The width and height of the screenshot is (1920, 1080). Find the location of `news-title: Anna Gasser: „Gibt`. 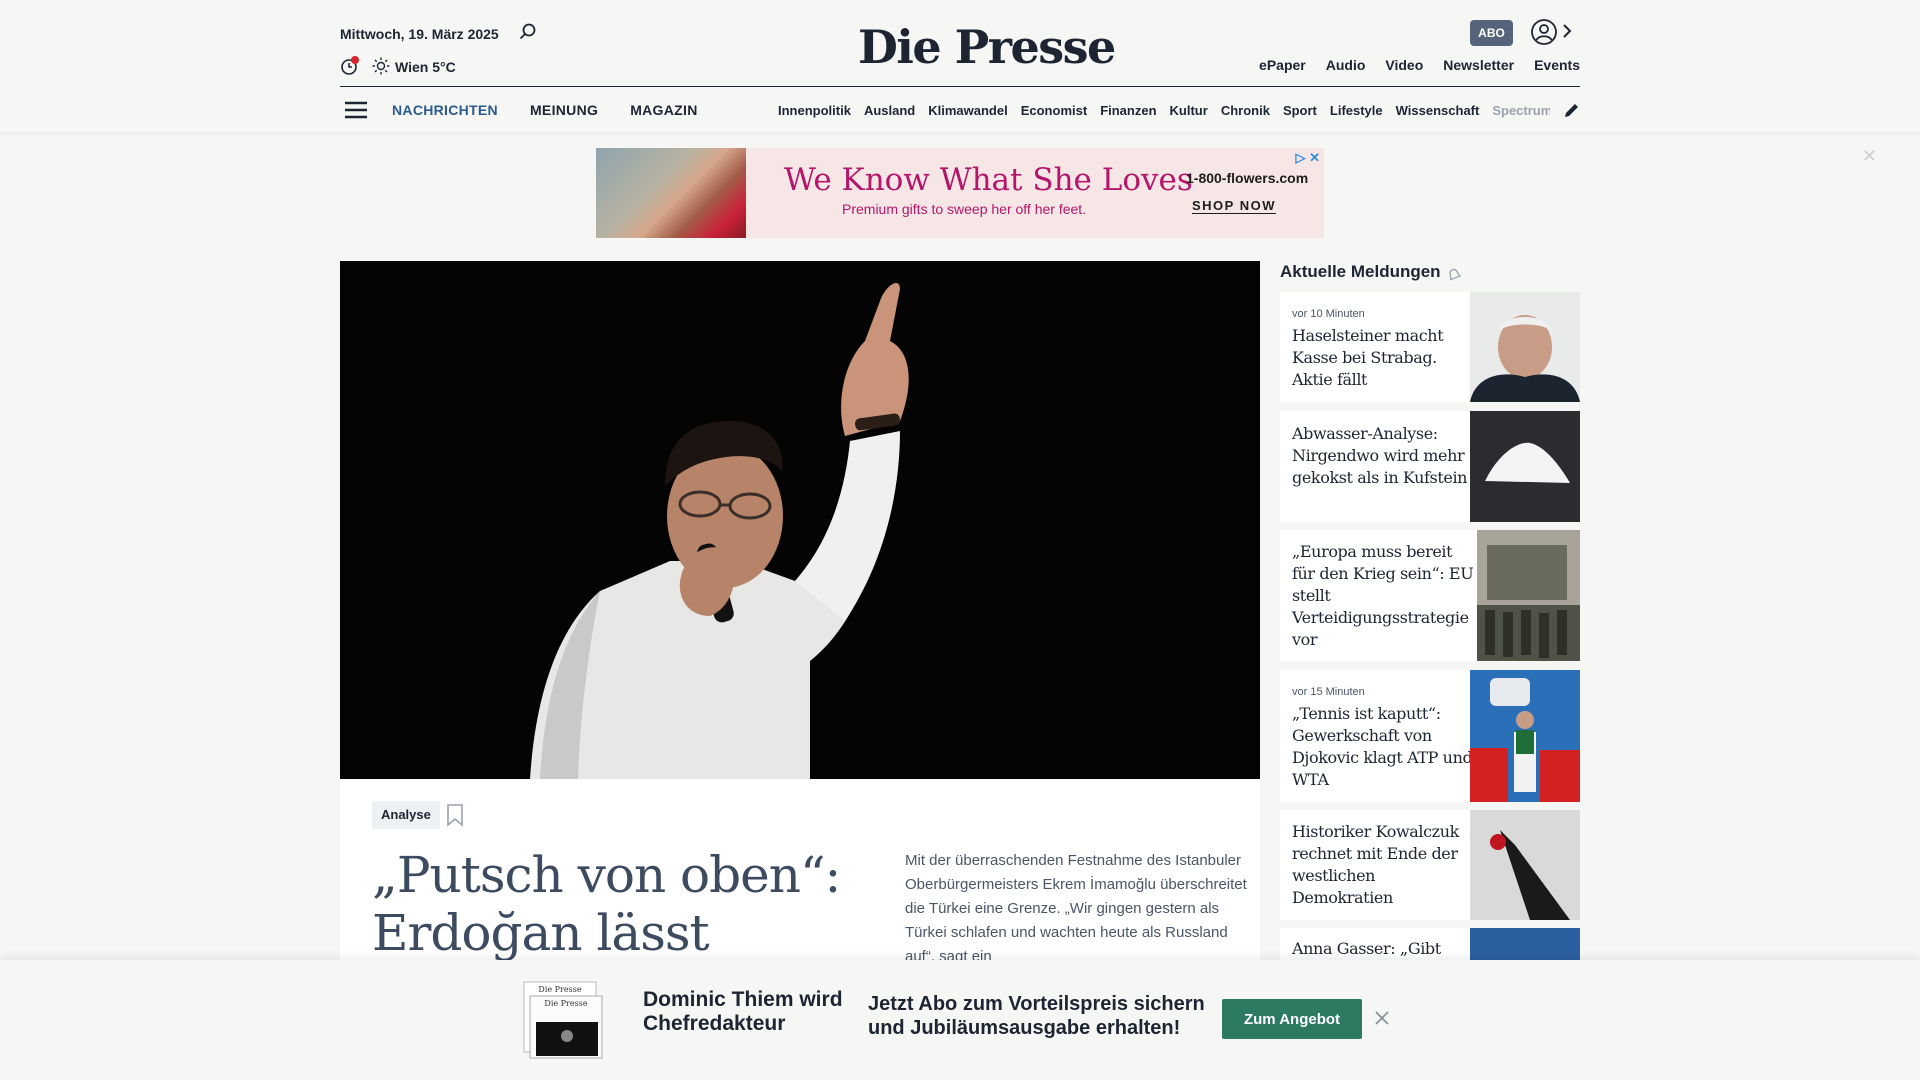

news-title: Anna Gasser: „Gibt is located at coordinates (1383, 949).